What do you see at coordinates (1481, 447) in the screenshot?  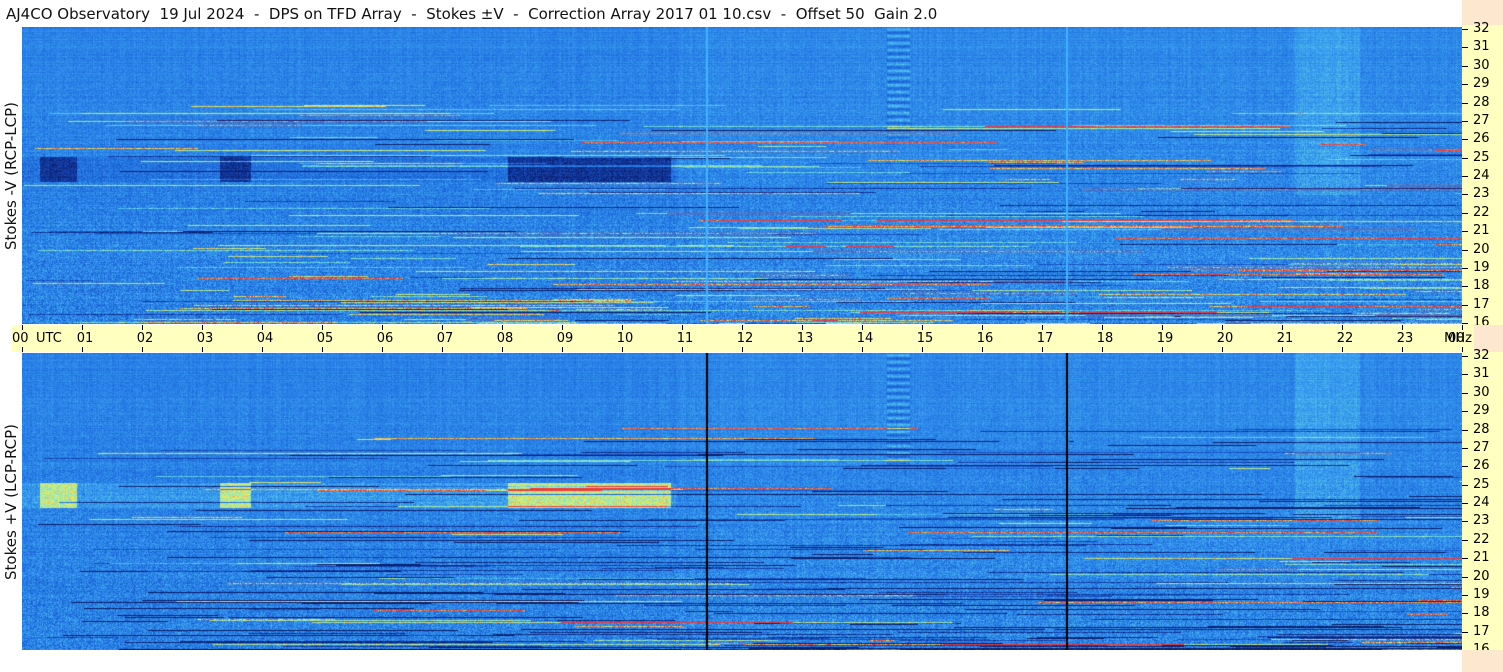 I see `bottom-freq-label: 27` at bounding box center [1481, 447].